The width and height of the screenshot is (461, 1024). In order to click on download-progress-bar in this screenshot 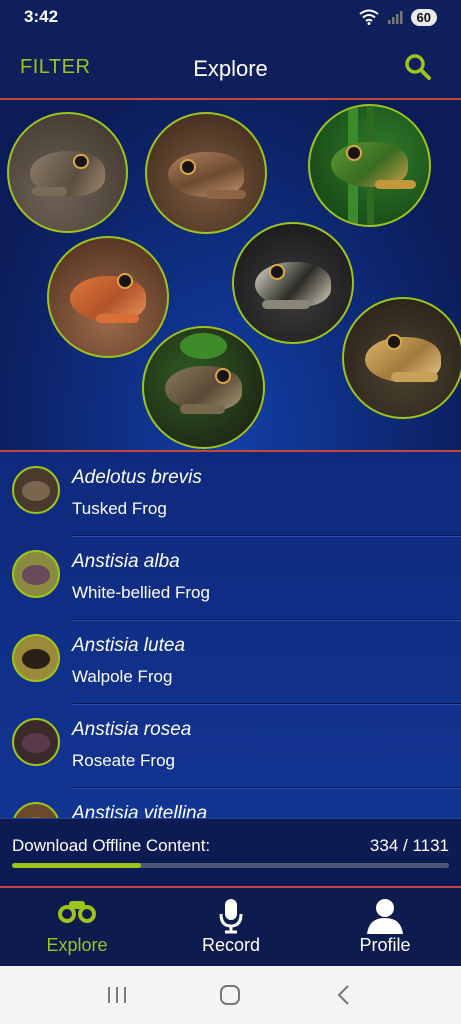, I will do `click(230, 865)`.